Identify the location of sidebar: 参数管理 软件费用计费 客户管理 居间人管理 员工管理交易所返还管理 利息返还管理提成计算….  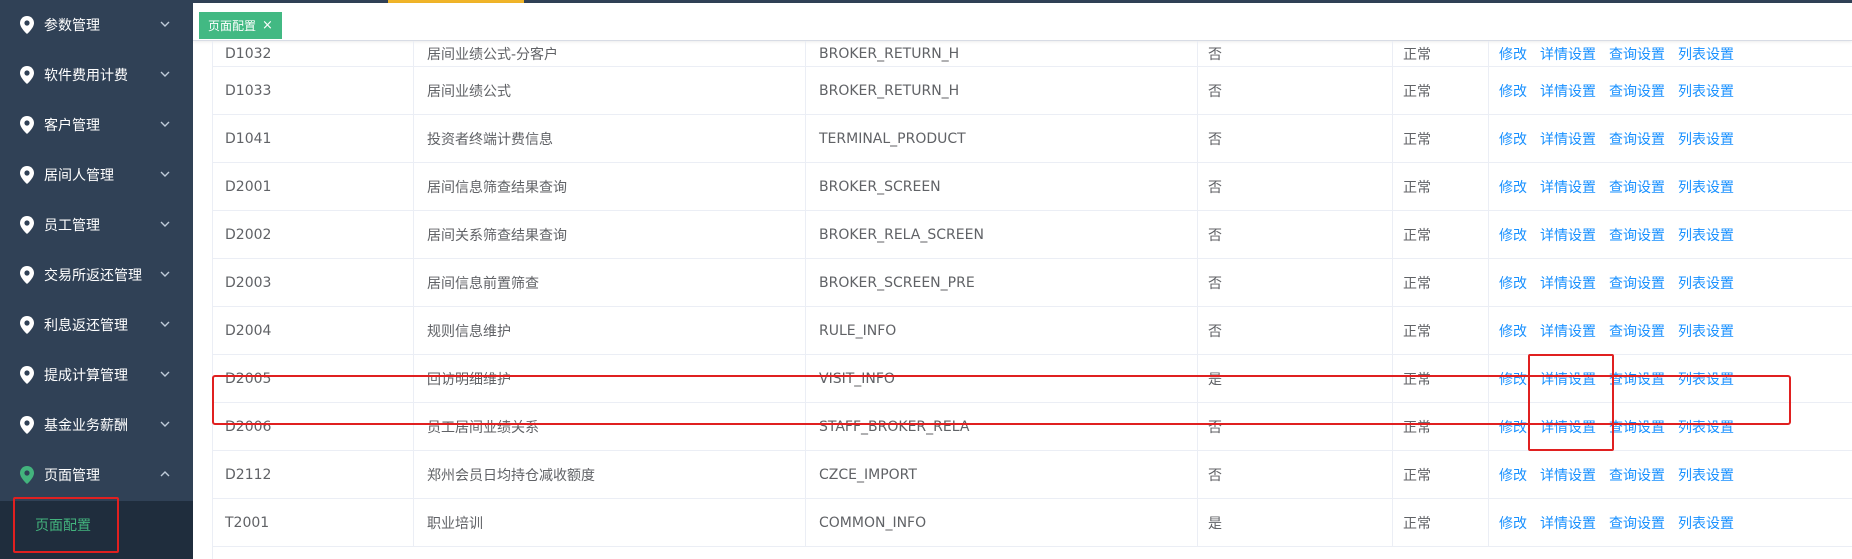
(96, 279).